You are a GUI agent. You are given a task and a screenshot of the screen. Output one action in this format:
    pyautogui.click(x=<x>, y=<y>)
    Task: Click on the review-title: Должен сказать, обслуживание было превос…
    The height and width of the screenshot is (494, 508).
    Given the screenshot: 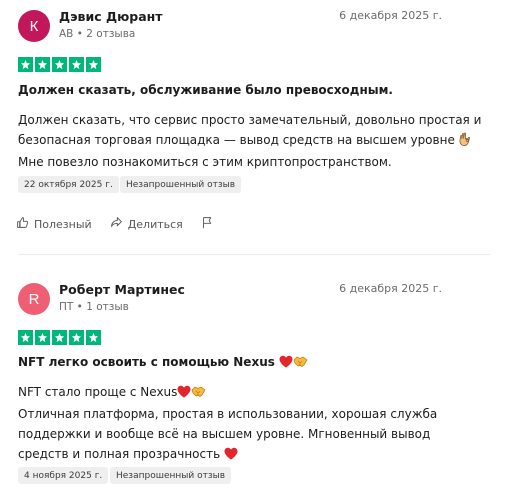 What is the action you would take?
    pyautogui.click(x=205, y=90)
    